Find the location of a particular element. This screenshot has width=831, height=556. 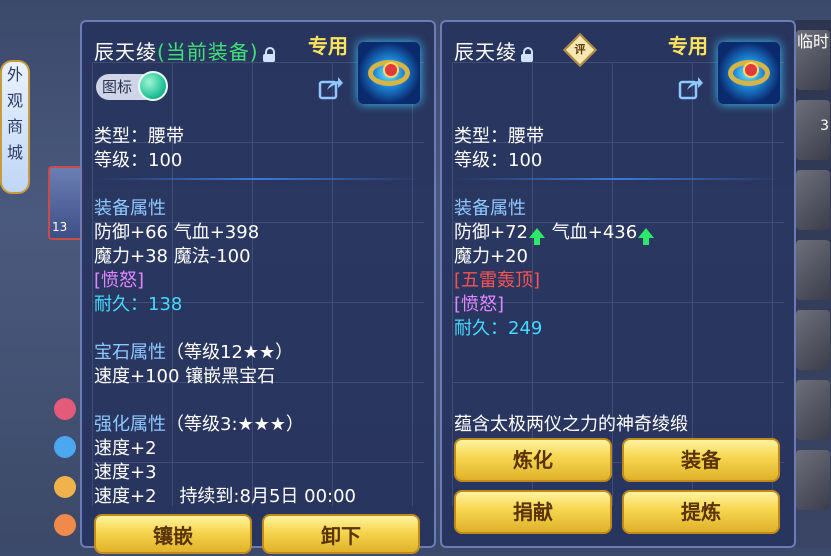

shop-banner: 外 观 商 城 is located at coordinates (15, 127).